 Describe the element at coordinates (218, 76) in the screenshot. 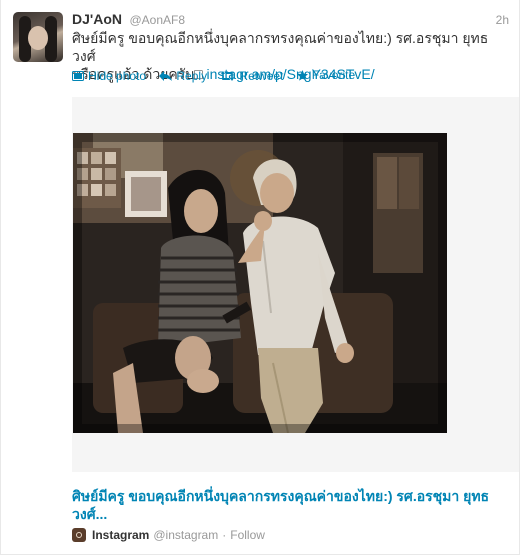

I see `tweet-actions: Hide photo Reply Retweet Favorite` at that location.